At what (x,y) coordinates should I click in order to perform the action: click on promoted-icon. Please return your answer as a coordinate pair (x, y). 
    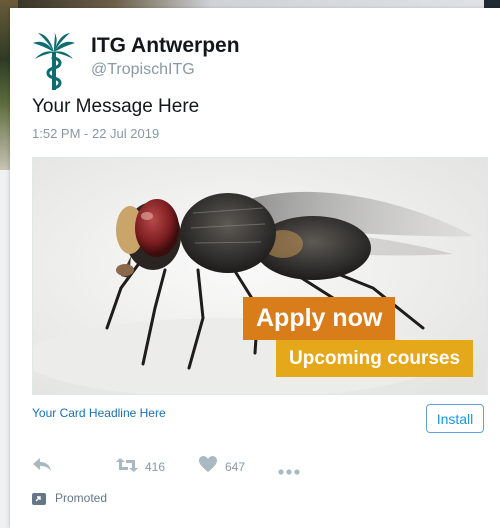
    Looking at the image, I should click on (39, 501).